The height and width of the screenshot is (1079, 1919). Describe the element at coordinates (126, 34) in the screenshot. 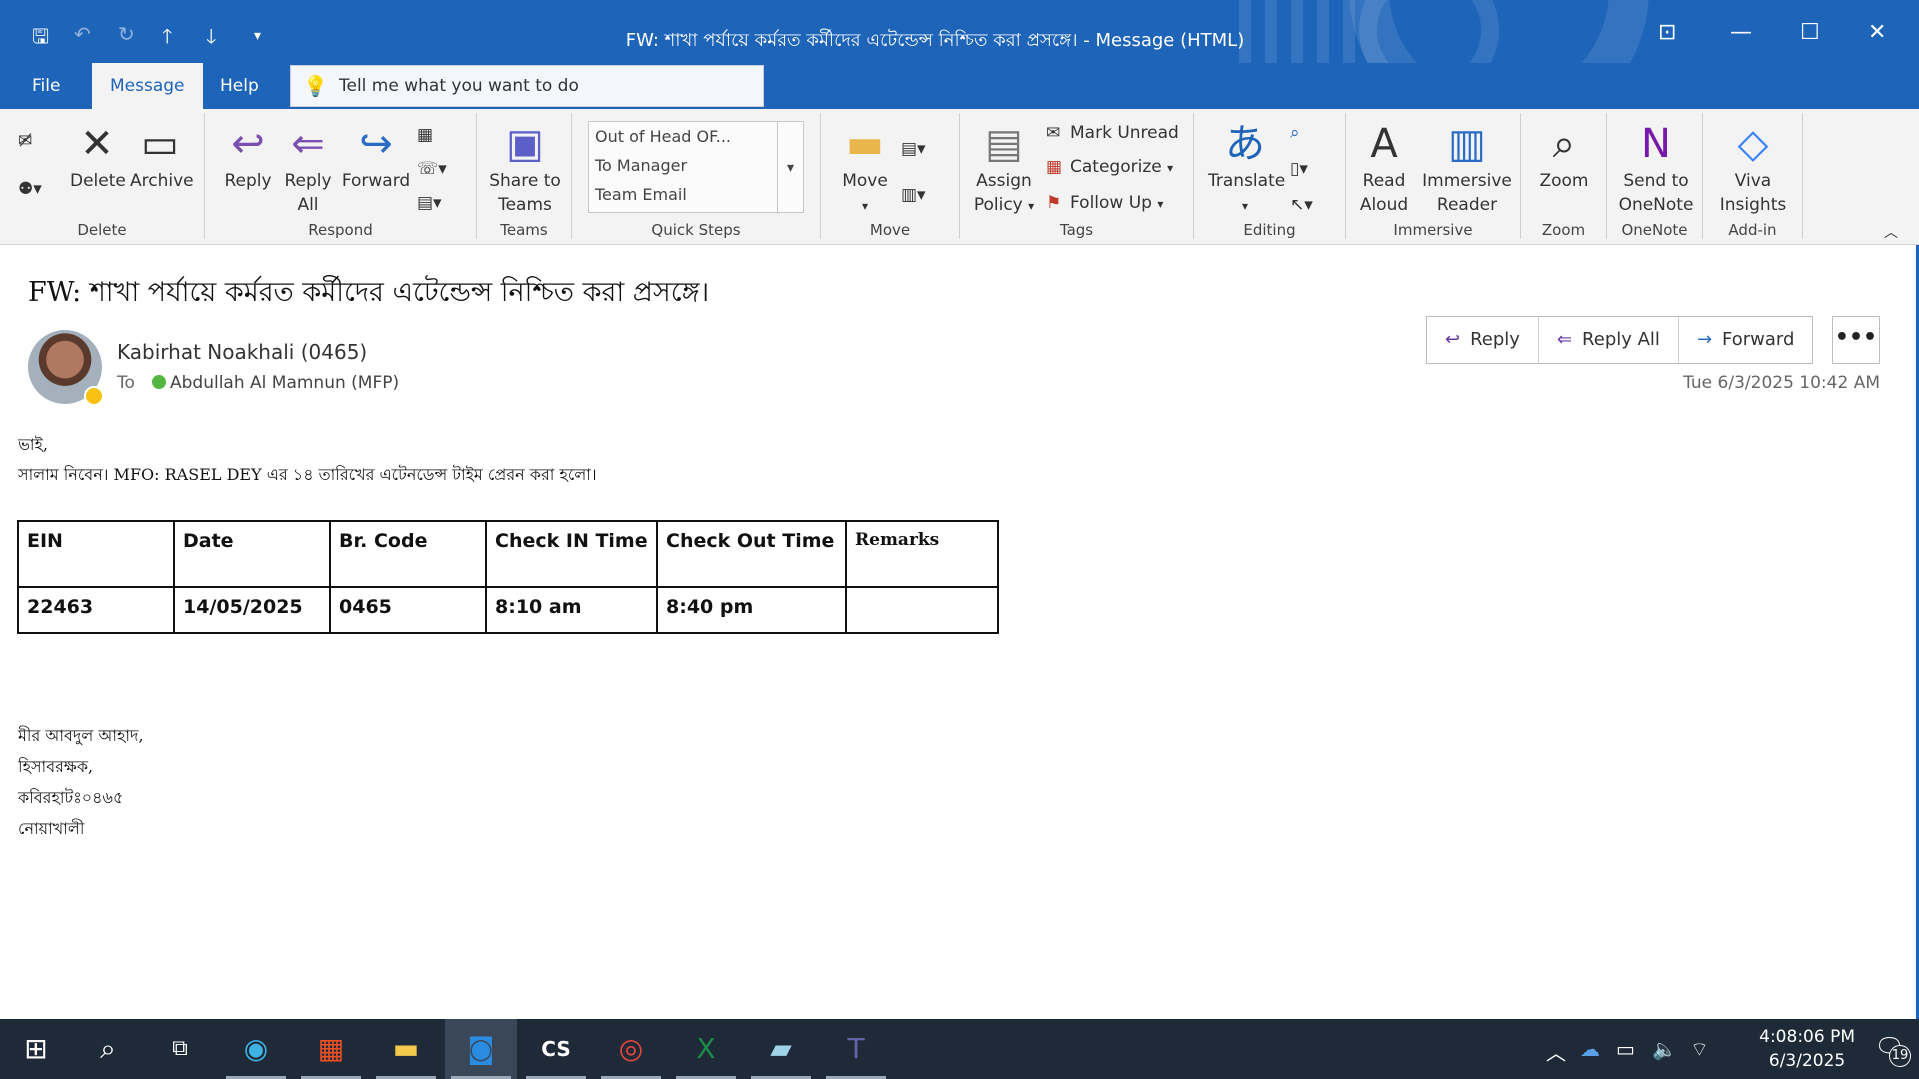

I see `redo-icon: ↻` at that location.